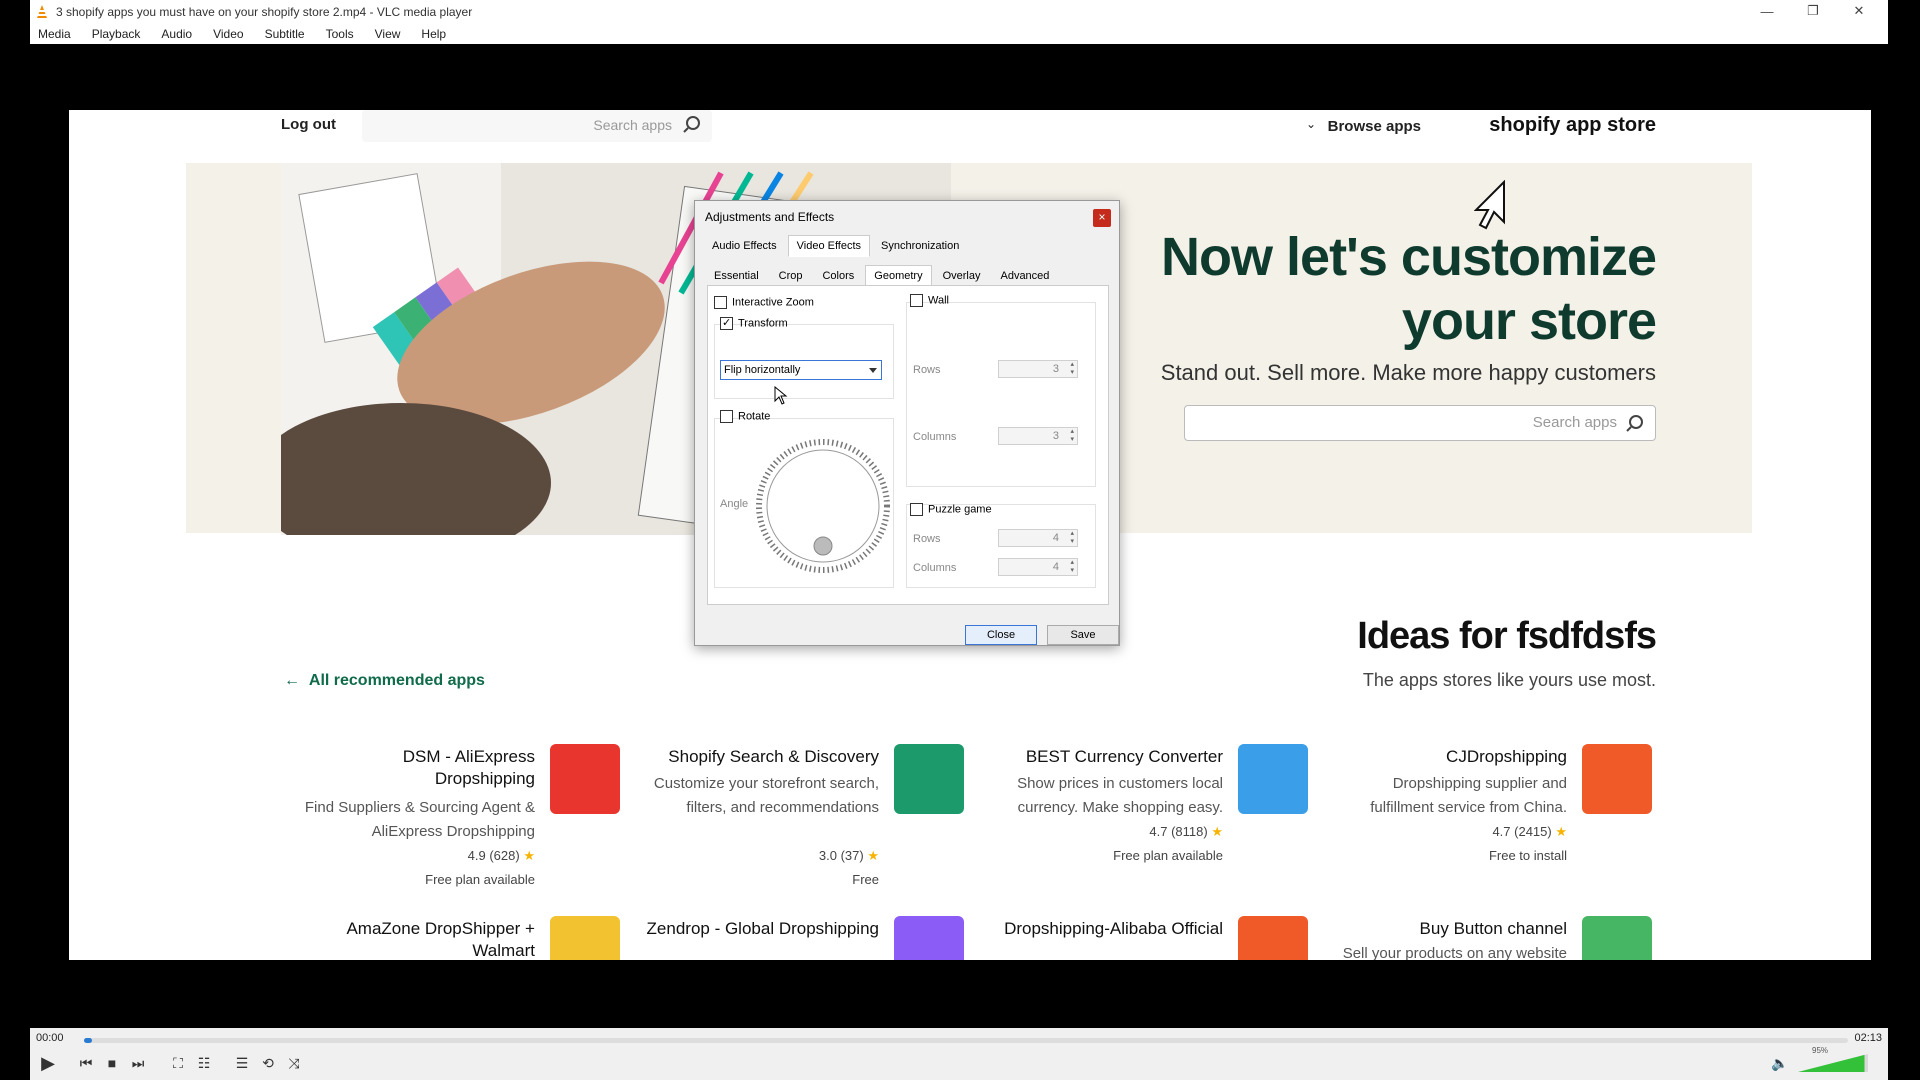 The width and height of the screenshot is (1920, 1080). Describe the element at coordinates (762, 370) in the screenshot. I see `transform-select-value: Flip horizontally` at that location.